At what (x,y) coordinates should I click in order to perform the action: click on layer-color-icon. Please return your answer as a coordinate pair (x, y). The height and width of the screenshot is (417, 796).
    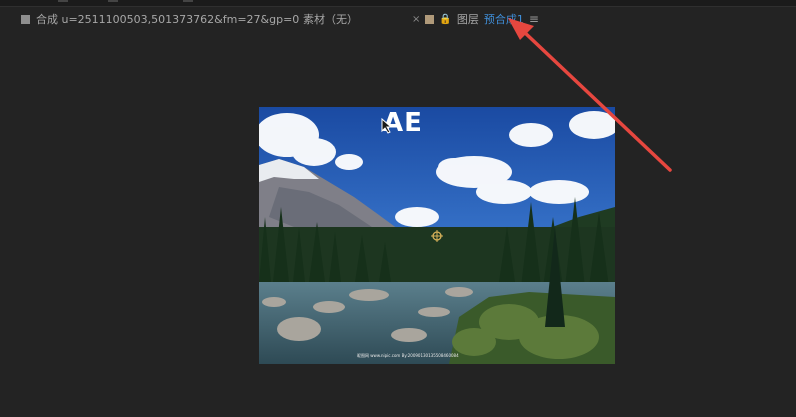
    Looking at the image, I should click on (430, 19).